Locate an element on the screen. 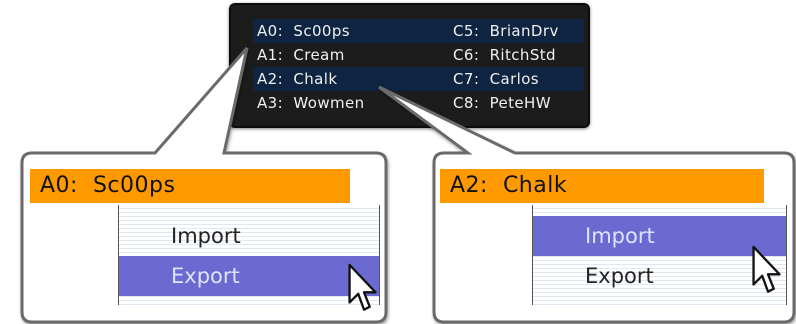 This screenshot has height=324, width=796. preset-row: A0: Sc00ps C5: BrianDrv is located at coordinates (418, 31).